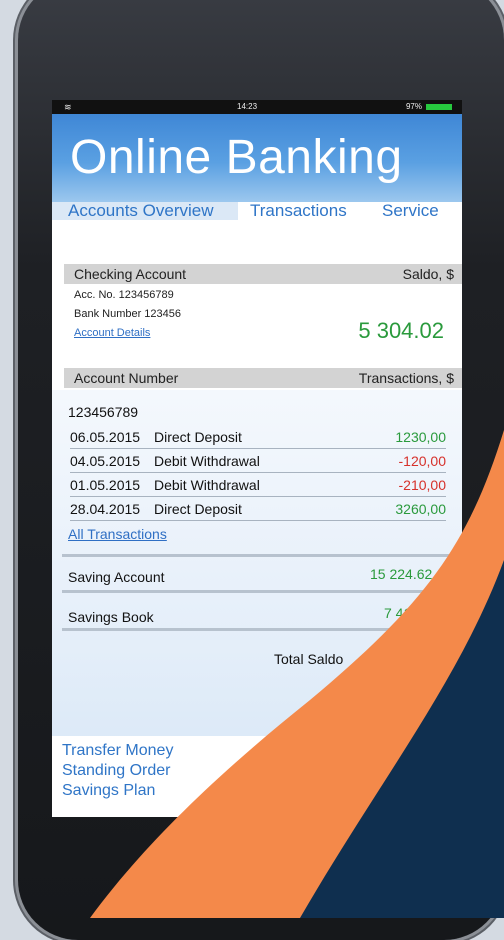 This screenshot has width=504, height=940. I want to click on battery-percent: 97%, so click(413, 106).